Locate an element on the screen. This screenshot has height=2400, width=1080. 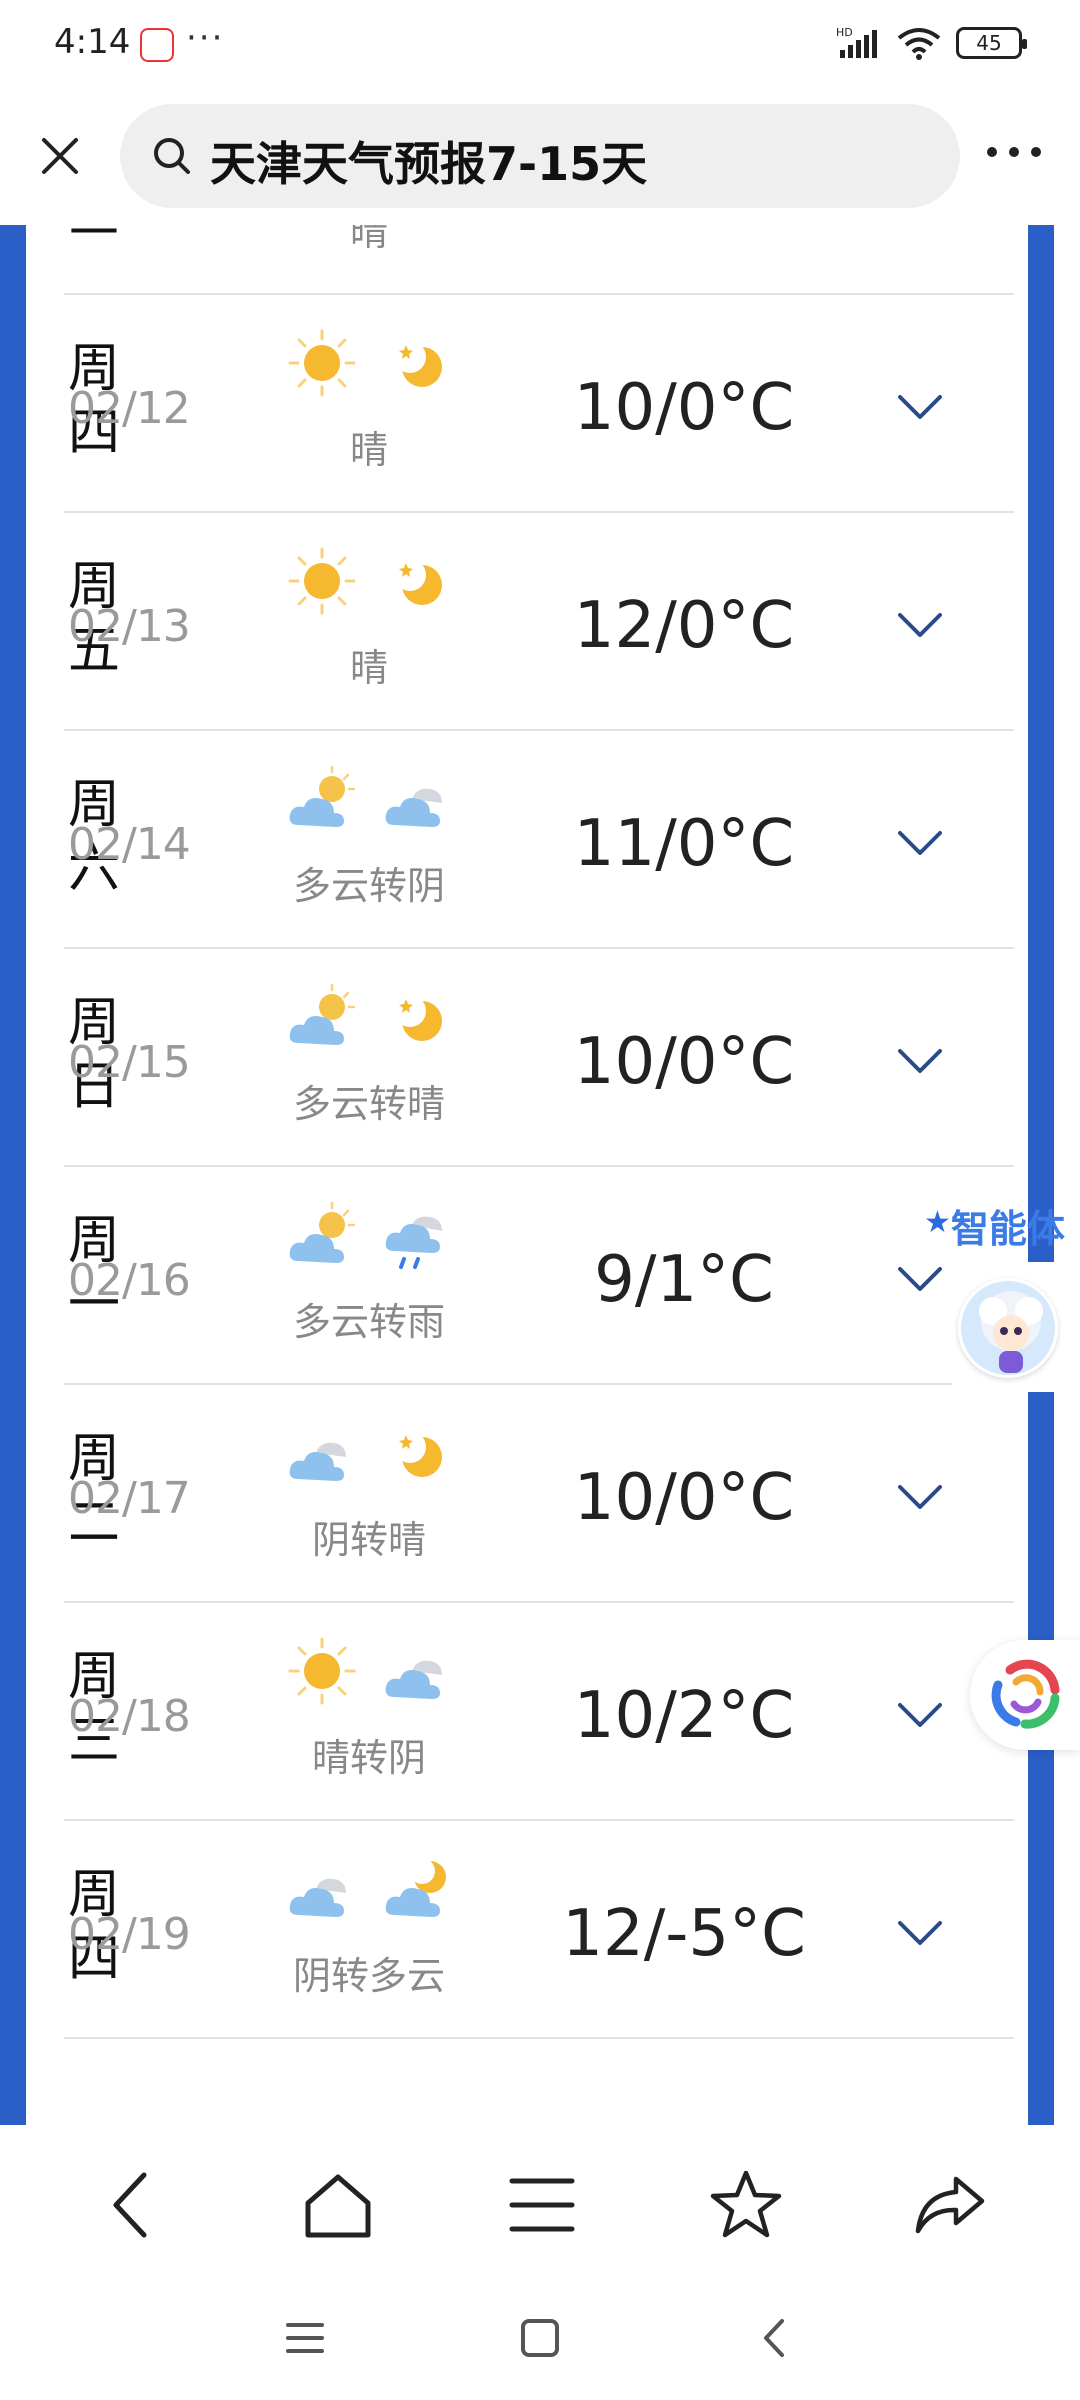
wifi-icon is located at coordinates (919, 44).